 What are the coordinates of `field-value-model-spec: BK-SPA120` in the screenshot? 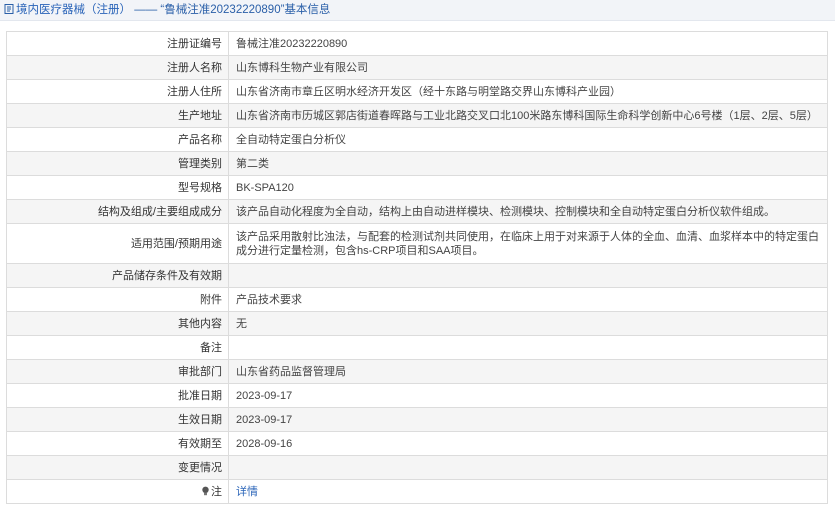 It's located at (528, 187).